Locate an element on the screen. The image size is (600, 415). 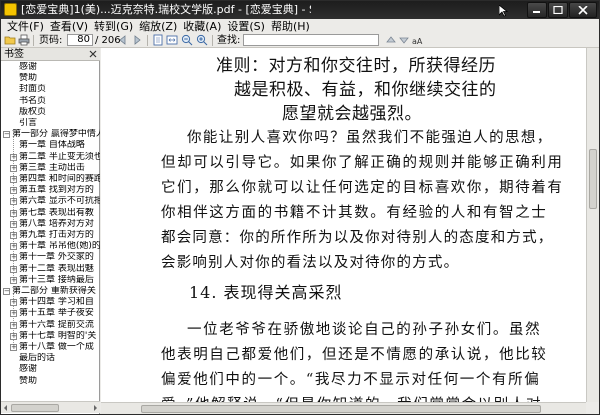
menu-view: 查看(V) is located at coordinates (69, 26).